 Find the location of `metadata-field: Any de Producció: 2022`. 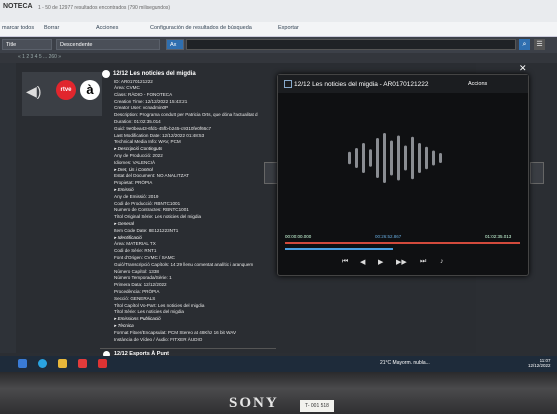

metadata-field: Any de Producció: 2022 is located at coordinates (138, 155).